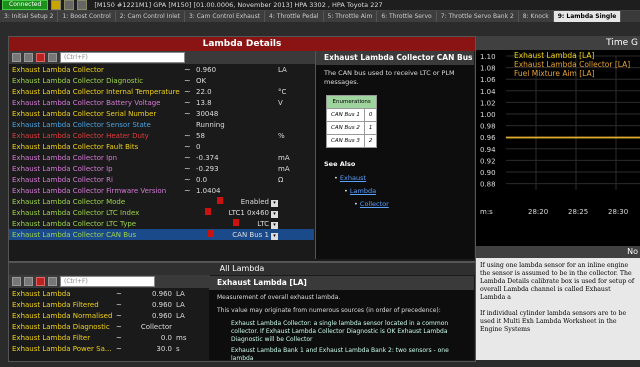  What do you see at coordinates (538, 212) in the screenshot?
I see `x-tick-label: 28:20` at bounding box center [538, 212].